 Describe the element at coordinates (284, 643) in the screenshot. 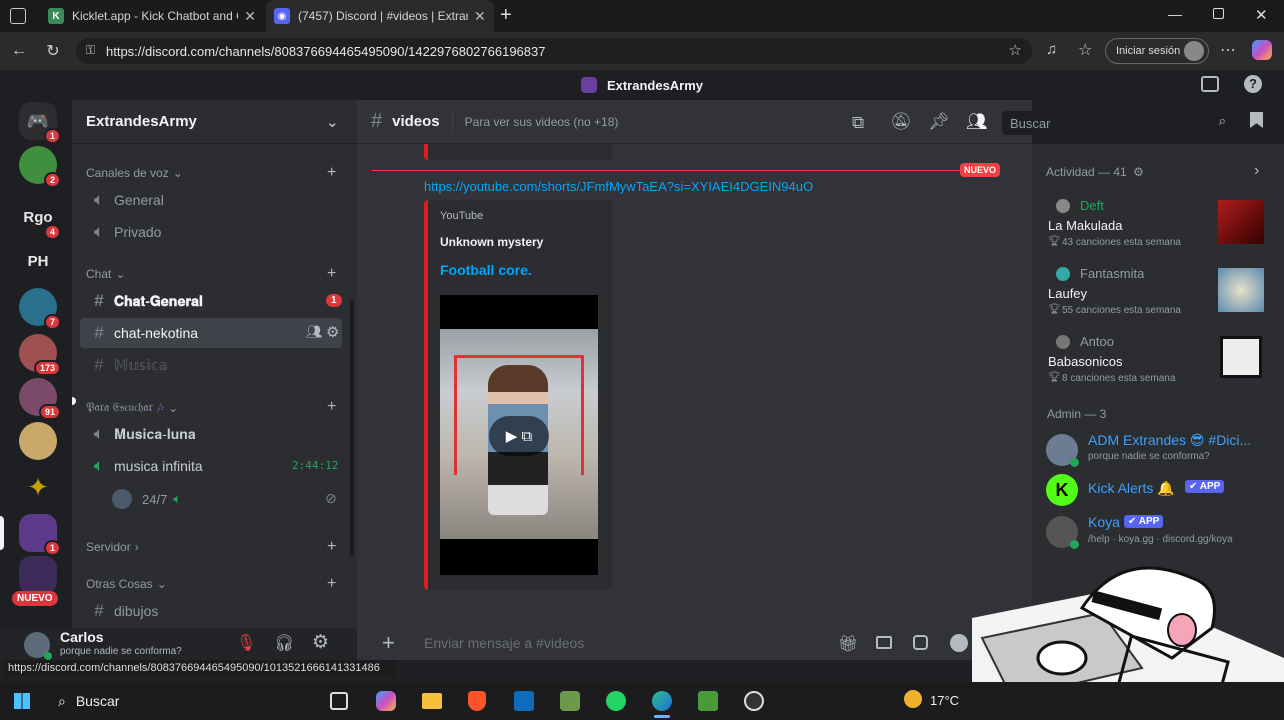

I see `headphones-icon: 🎧︎` at that location.